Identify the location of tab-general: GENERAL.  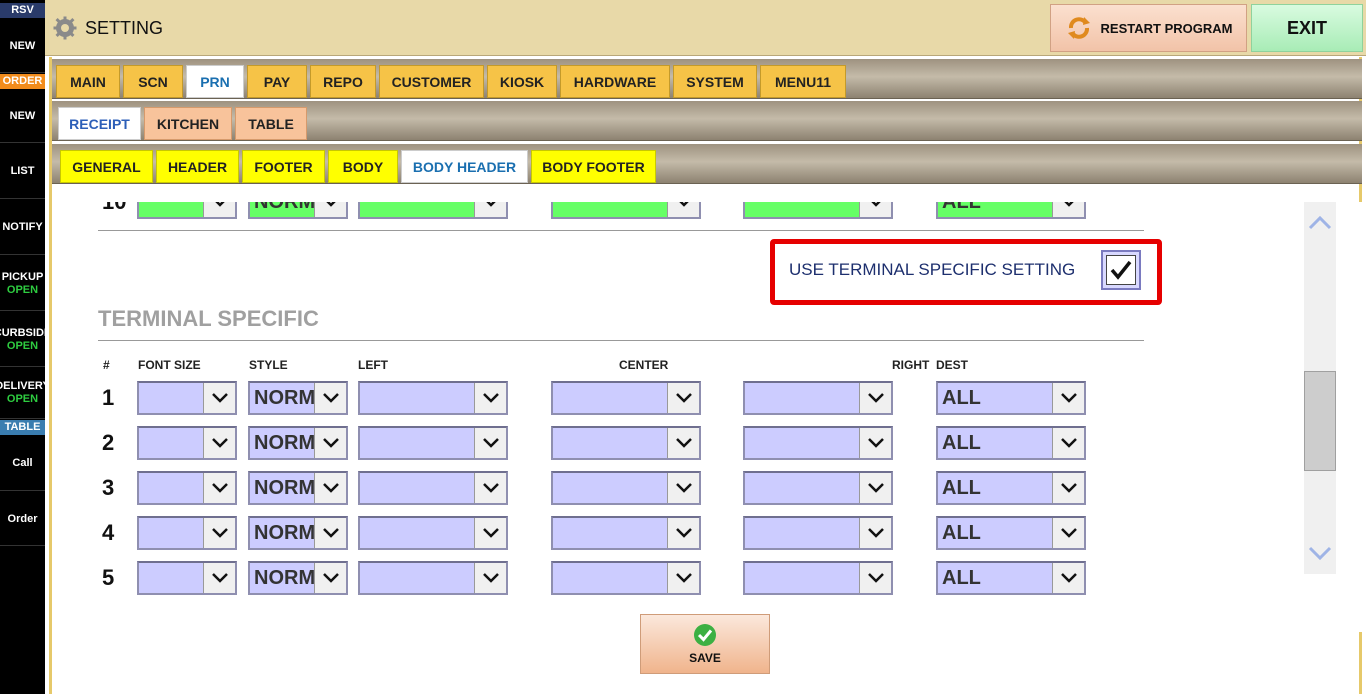
(106, 166).